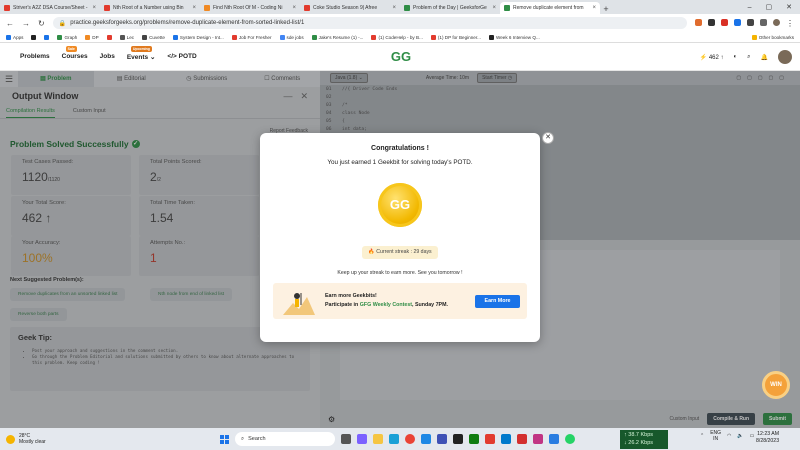 This screenshot has height=450, width=800. Describe the element at coordinates (350, 8) in the screenshot. I see `browser-tab: Coke Studio Season 9| Afree ×` at that location.